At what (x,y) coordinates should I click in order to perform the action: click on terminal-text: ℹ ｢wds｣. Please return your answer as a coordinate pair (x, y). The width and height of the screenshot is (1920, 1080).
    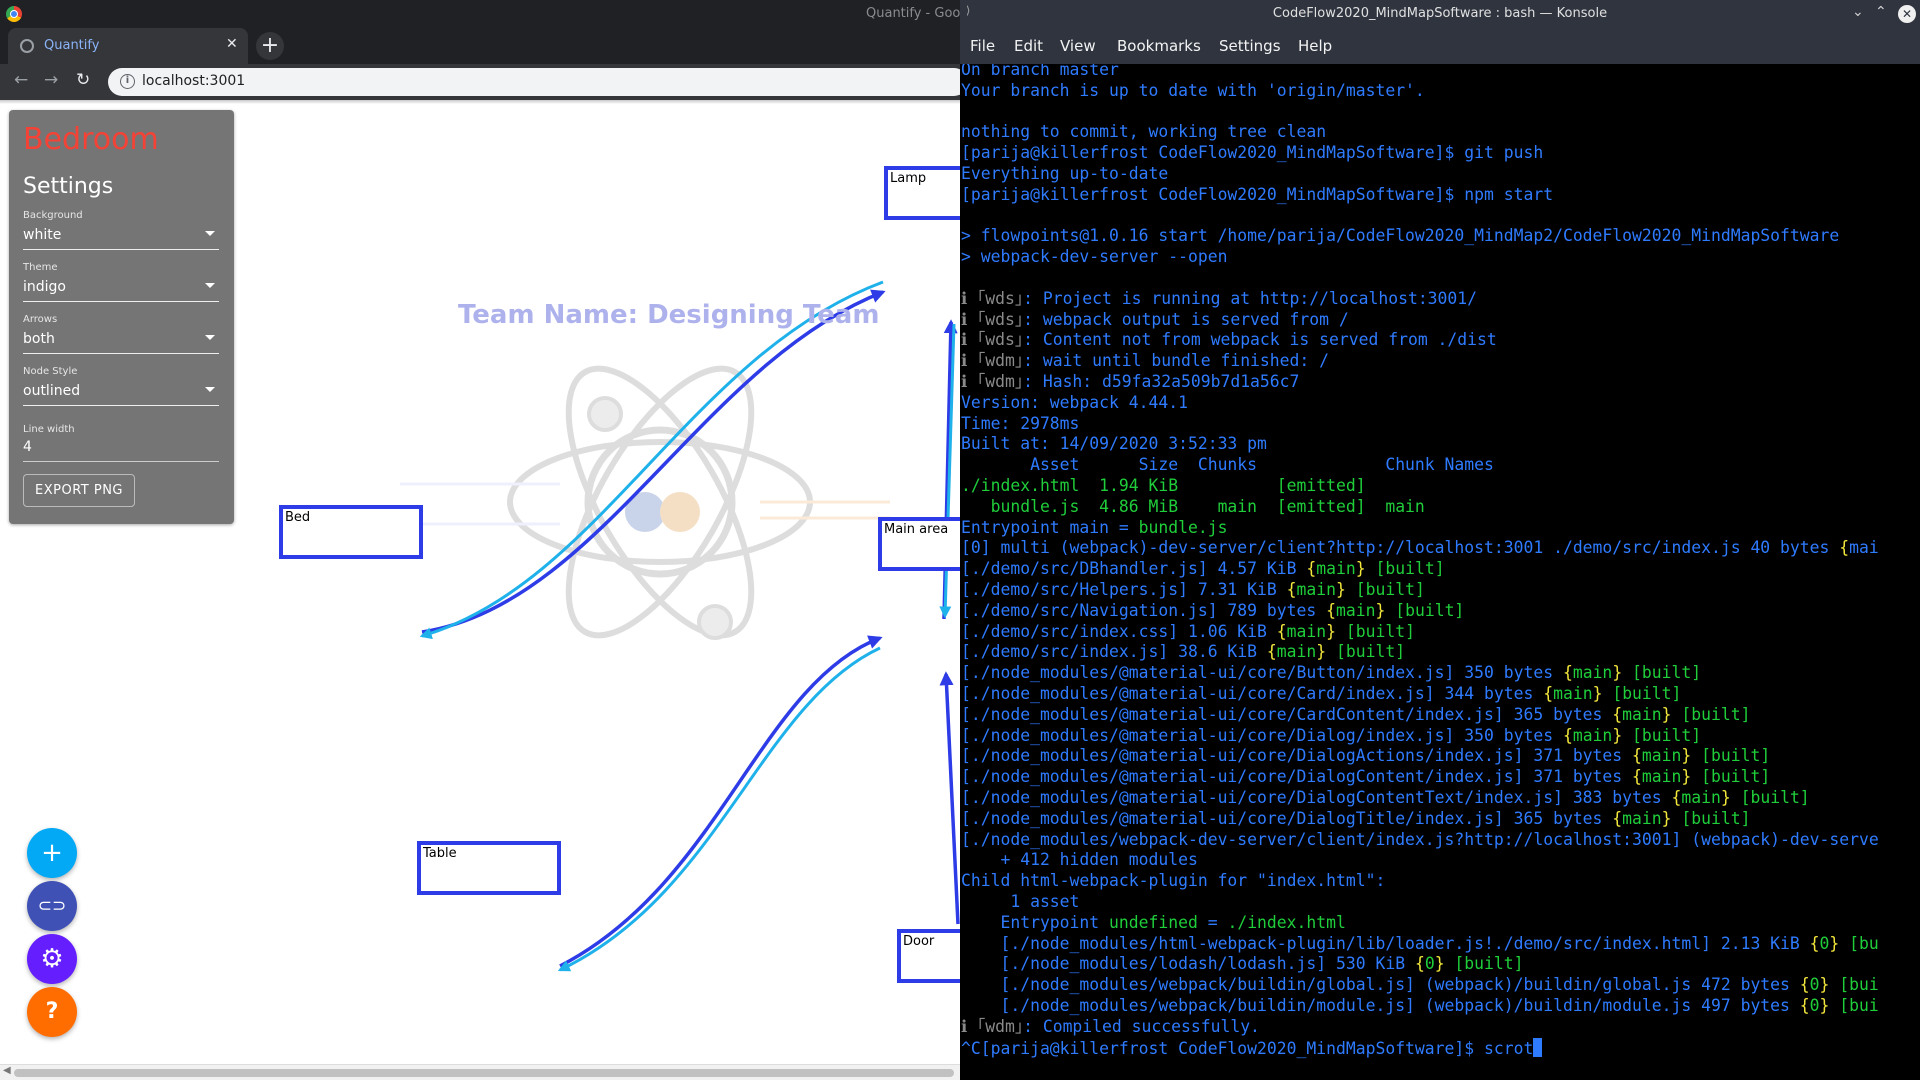
    Looking at the image, I should click on (992, 340).